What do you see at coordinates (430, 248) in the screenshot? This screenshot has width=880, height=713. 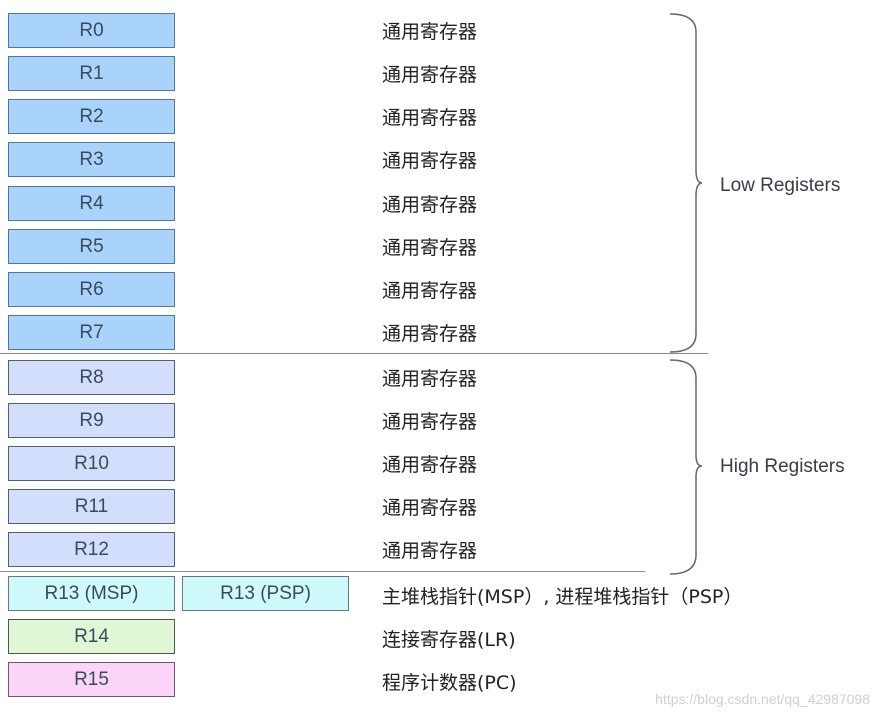 I see `register-r5-description: 通用寄存器` at bounding box center [430, 248].